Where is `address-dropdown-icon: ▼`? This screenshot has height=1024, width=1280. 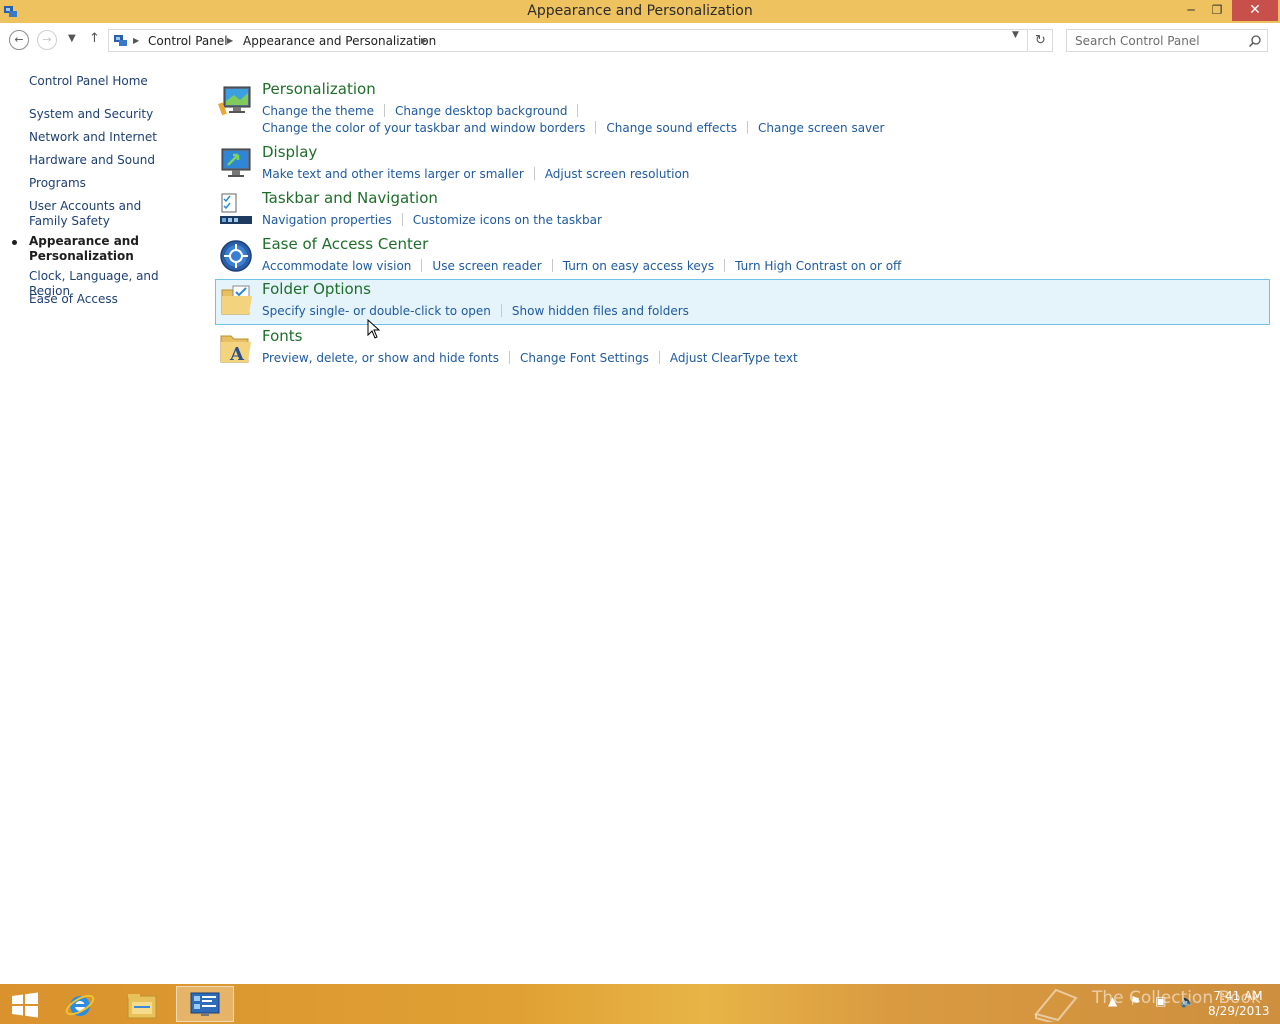
address-dropdown-icon: ▼ is located at coordinates (1015, 35).